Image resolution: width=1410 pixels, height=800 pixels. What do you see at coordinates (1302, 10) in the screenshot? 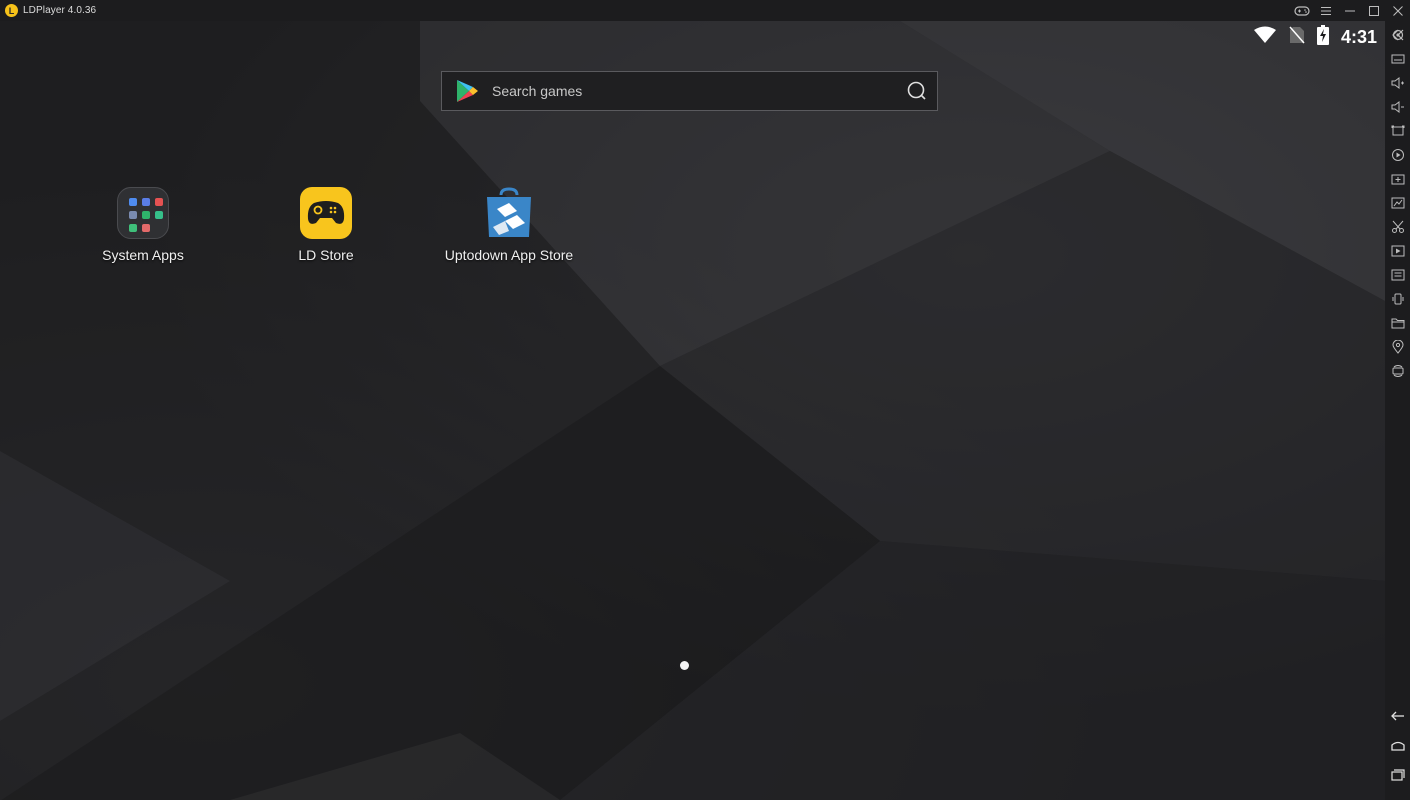
I see `gamepad-icon` at bounding box center [1302, 10].